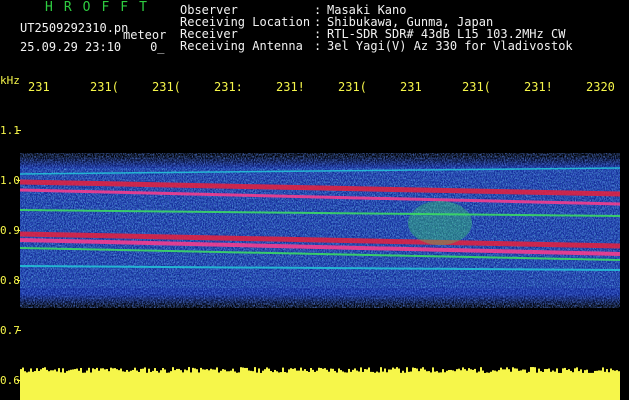 Image resolution: width=629 pixels, height=400 pixels. I want to click on noise-floor-spikes, so click(320, 371).